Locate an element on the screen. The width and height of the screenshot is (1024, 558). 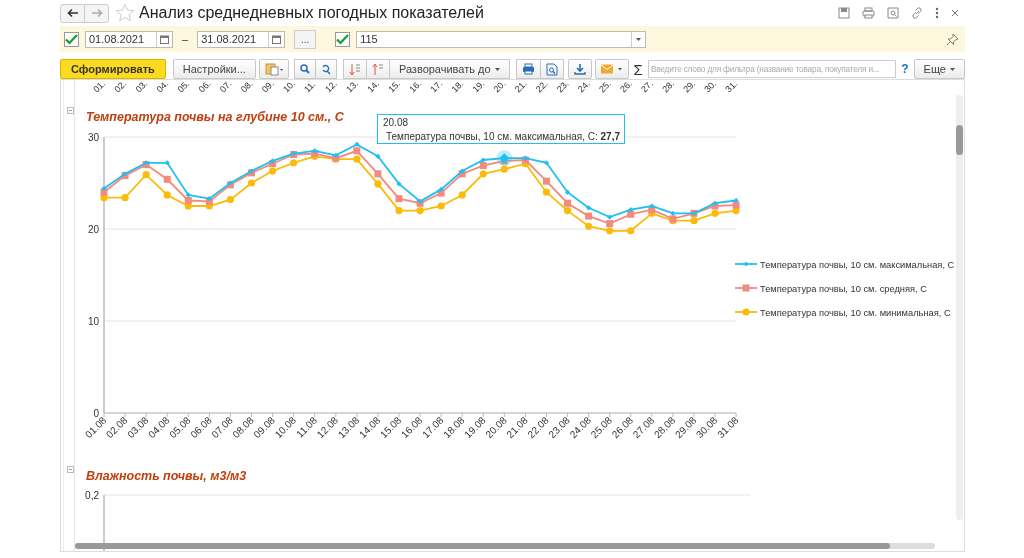
date-field: 31.08.2021 is located at coordinates (241, 39).